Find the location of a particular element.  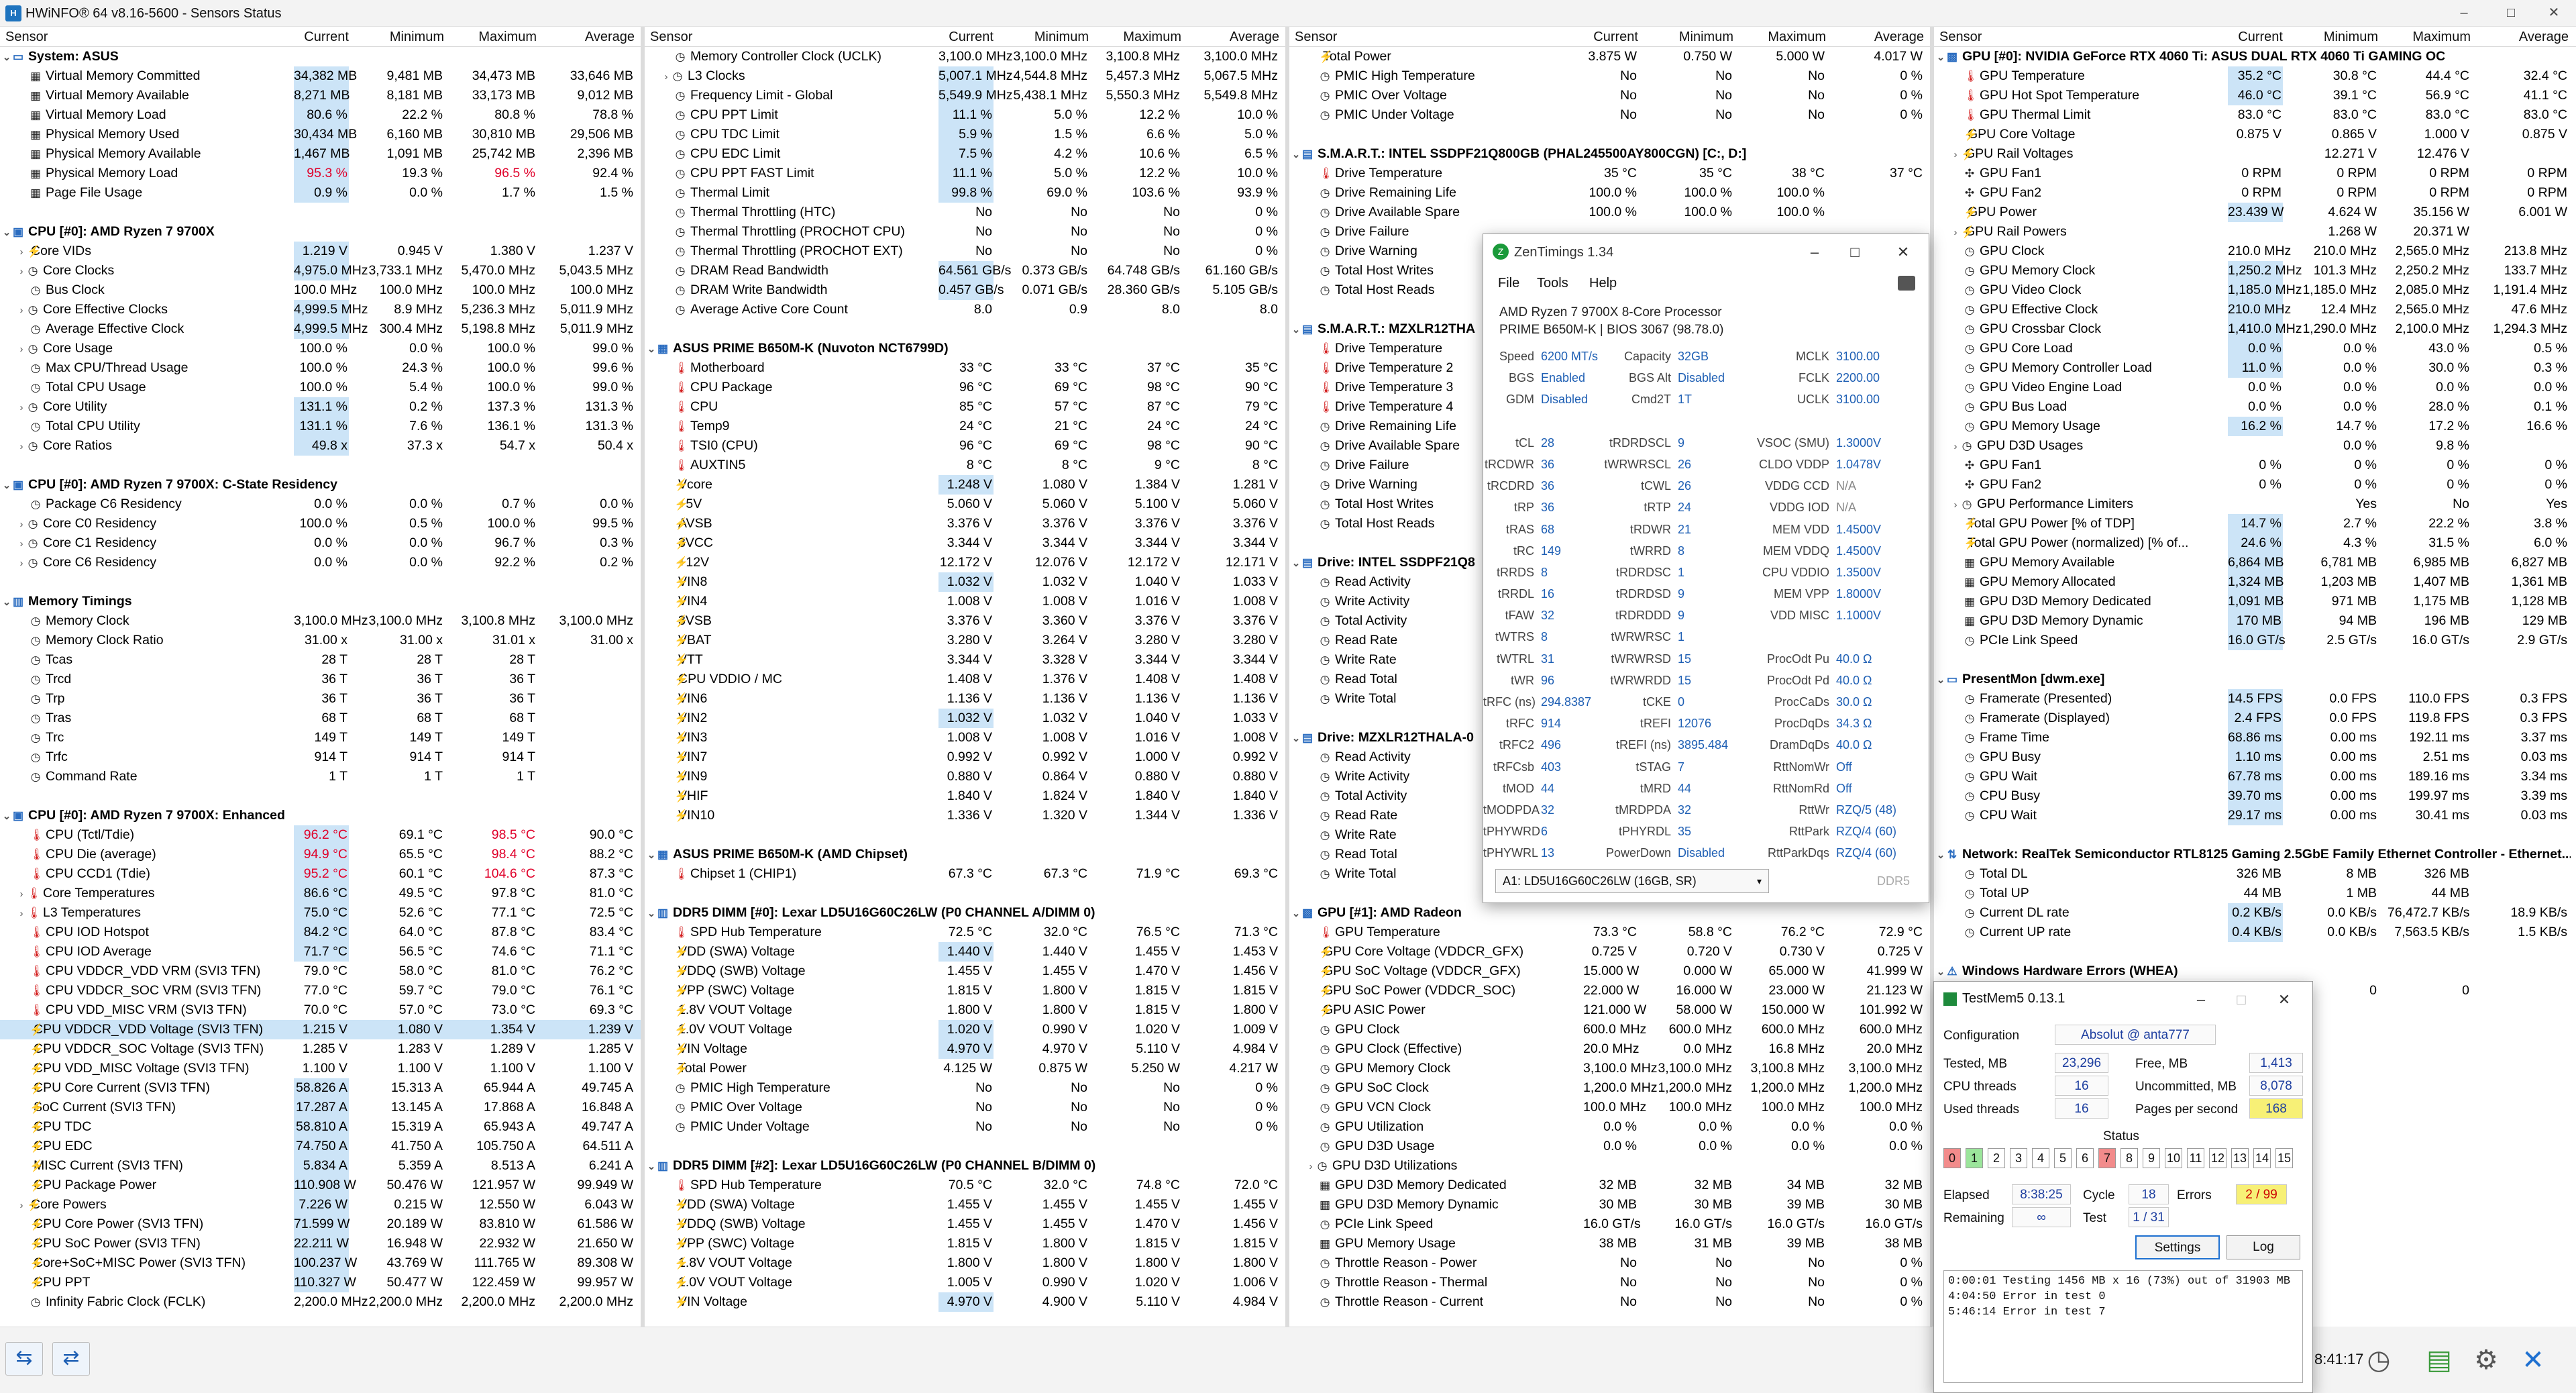

sensor-row: ⚡ VBAT 3.280 V 3.264 V 3.280 V 3.280 V is located at coordinates (965, 640).